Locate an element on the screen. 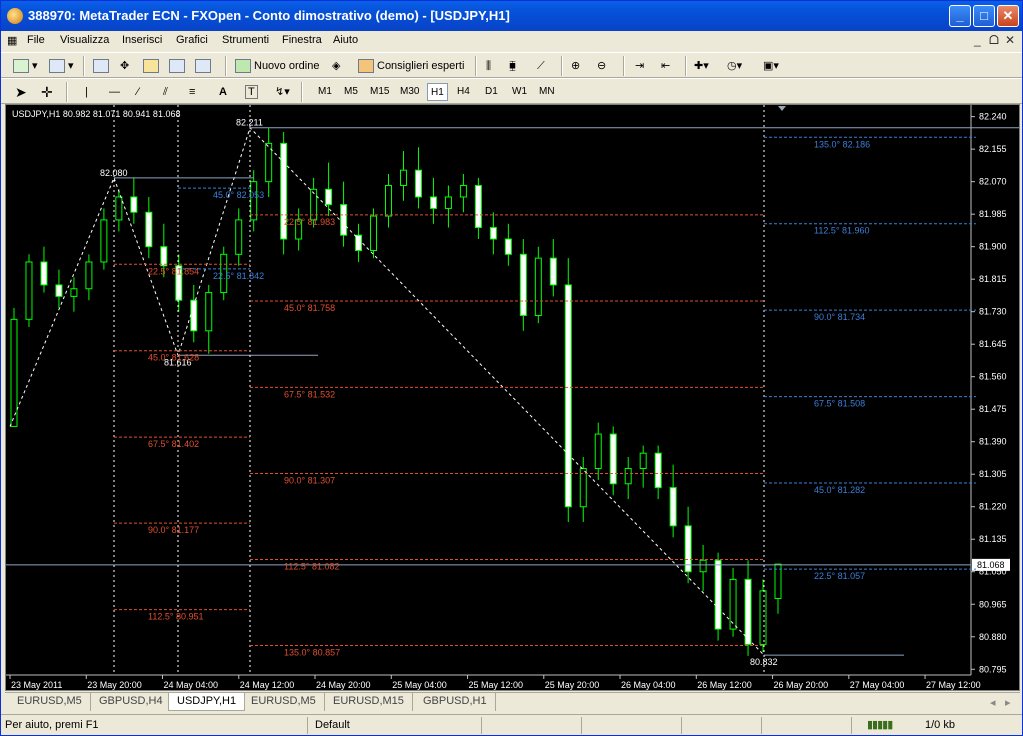 The image size is (1023, 736). price-scale-label: 81.305 is located at coordinates (993, 474).